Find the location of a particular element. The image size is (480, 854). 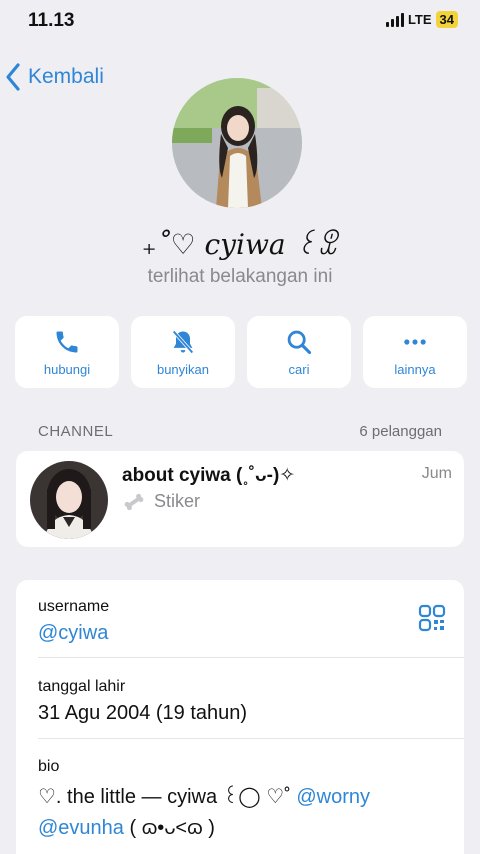

qr-code-icon is located at coordinates (432, 620).